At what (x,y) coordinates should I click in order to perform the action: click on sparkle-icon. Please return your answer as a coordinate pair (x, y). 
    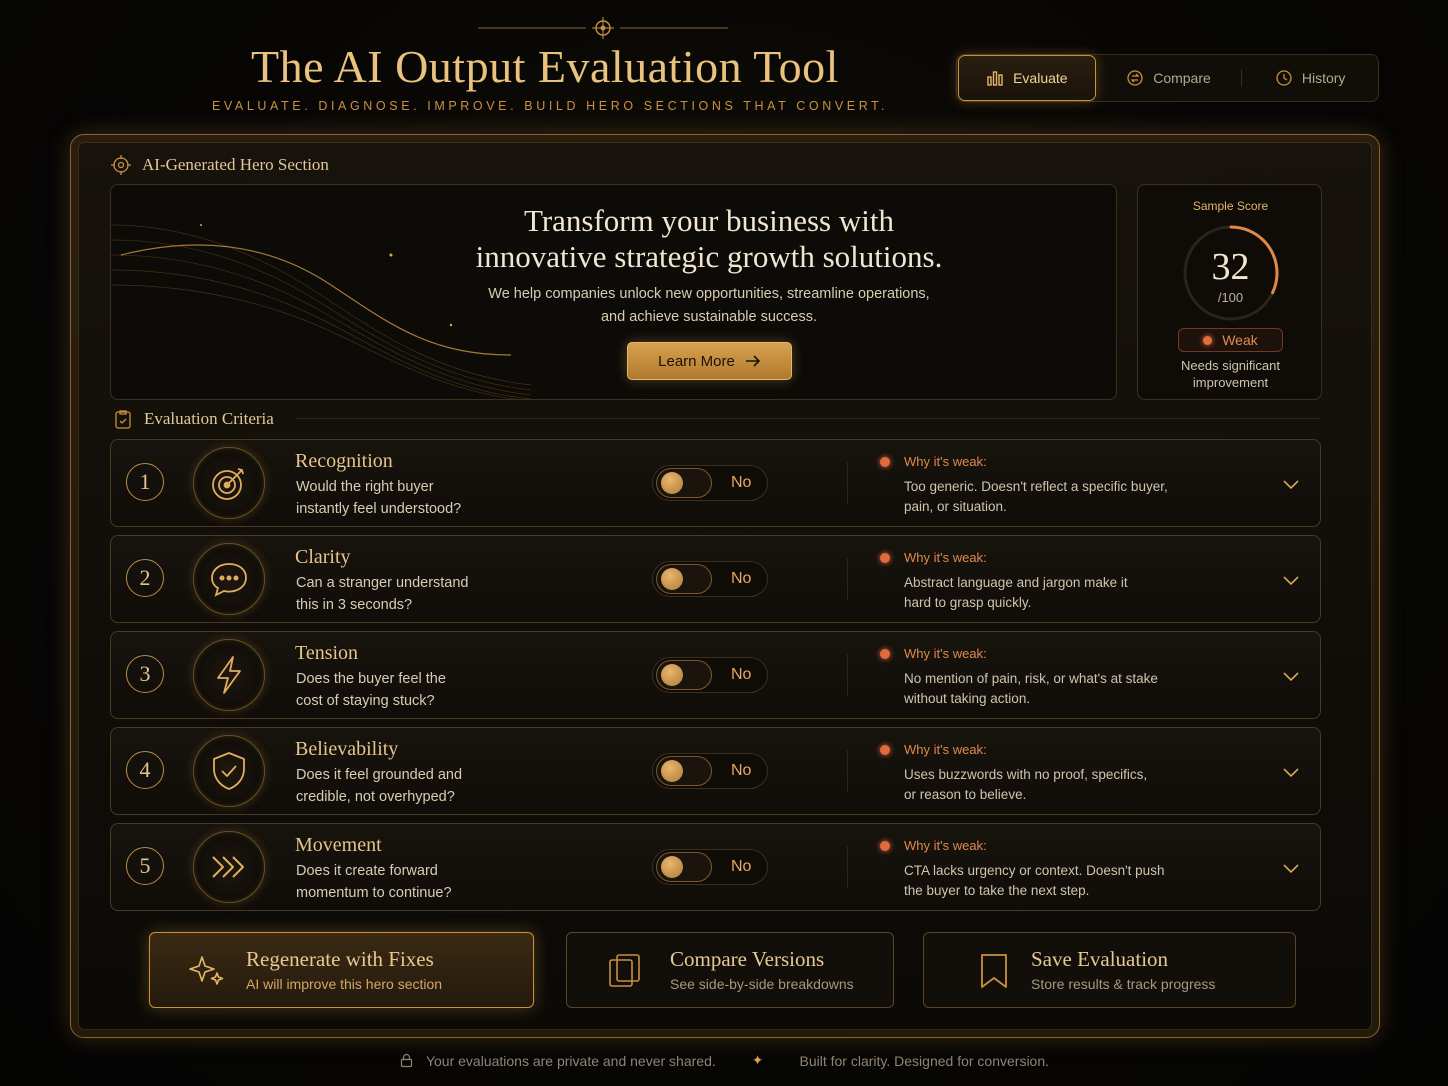
    Looking at the image, I should click on (206, 970).